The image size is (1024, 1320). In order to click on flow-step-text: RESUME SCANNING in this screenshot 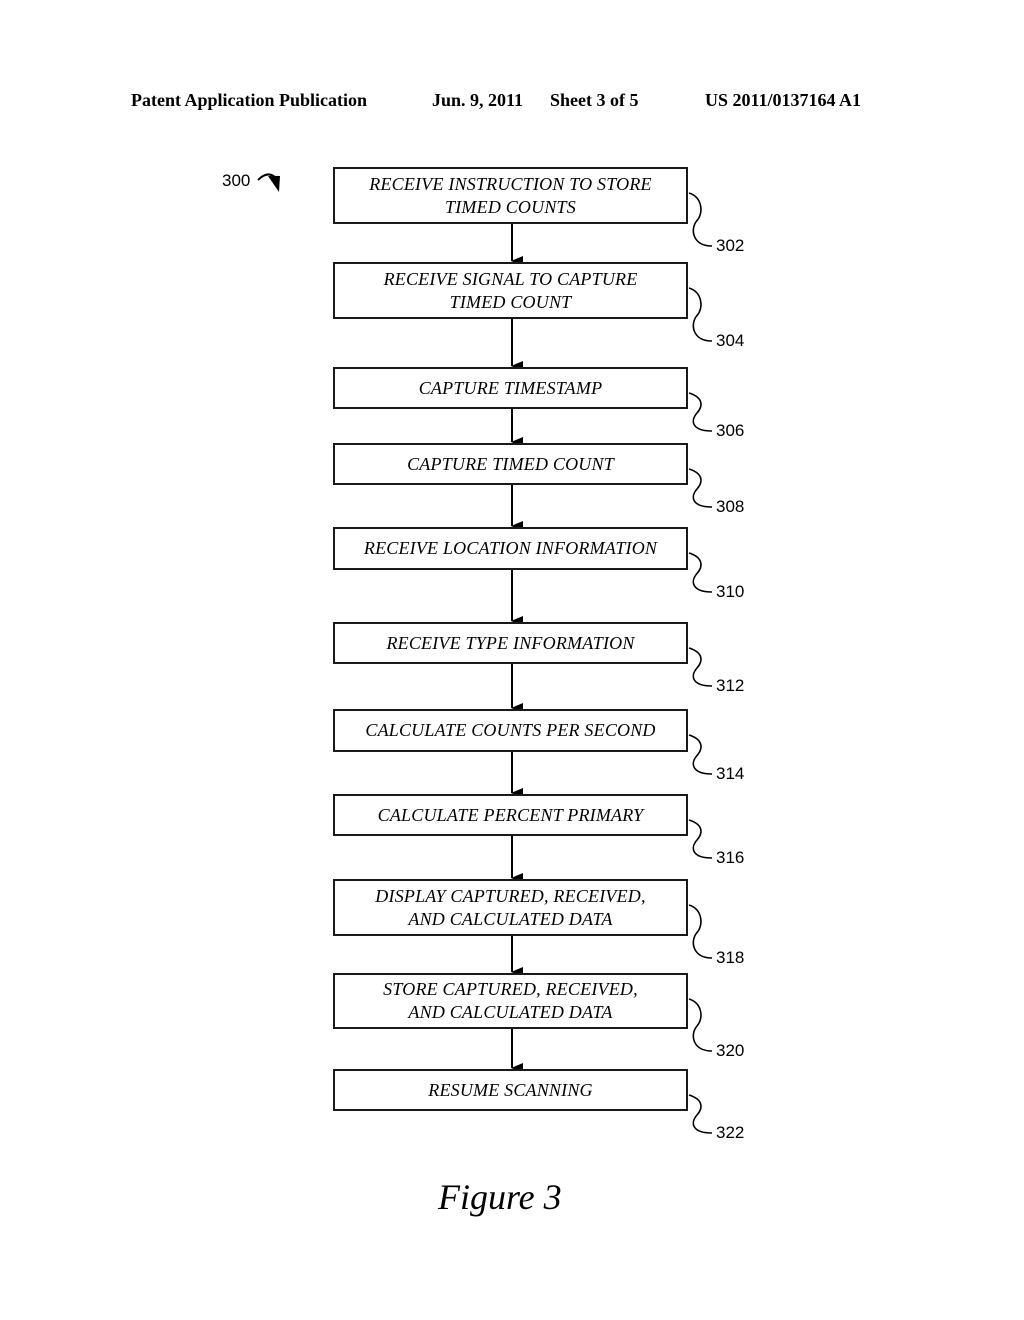, I will do `click(510, 1089)`.